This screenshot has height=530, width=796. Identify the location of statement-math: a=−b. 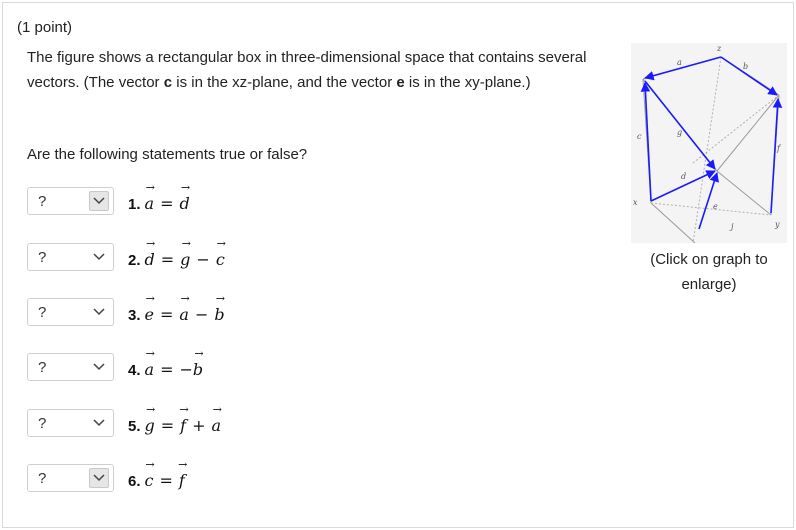
(174, 367).